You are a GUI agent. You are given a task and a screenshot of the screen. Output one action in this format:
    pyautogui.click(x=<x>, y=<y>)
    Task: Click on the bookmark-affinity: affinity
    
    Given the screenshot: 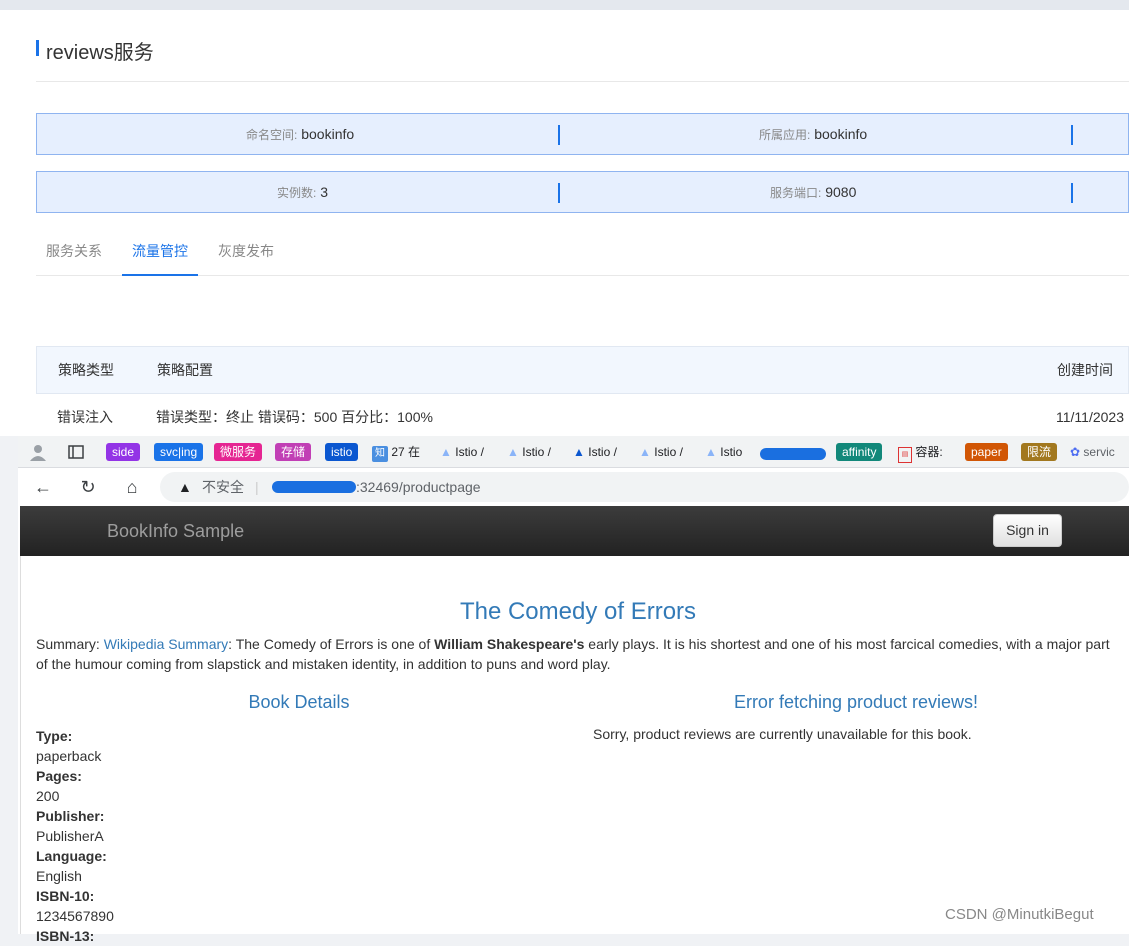 What is the action you would take?
    pyautogui.click(x=859, y=452)
    